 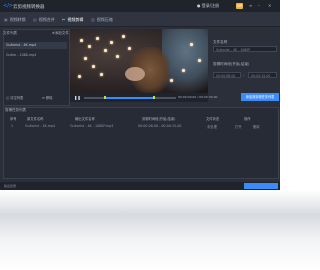 What do you see at coordinates (129, 98) in the screenshot?
I see `timeline-selection` at bounding box center [129, 98].